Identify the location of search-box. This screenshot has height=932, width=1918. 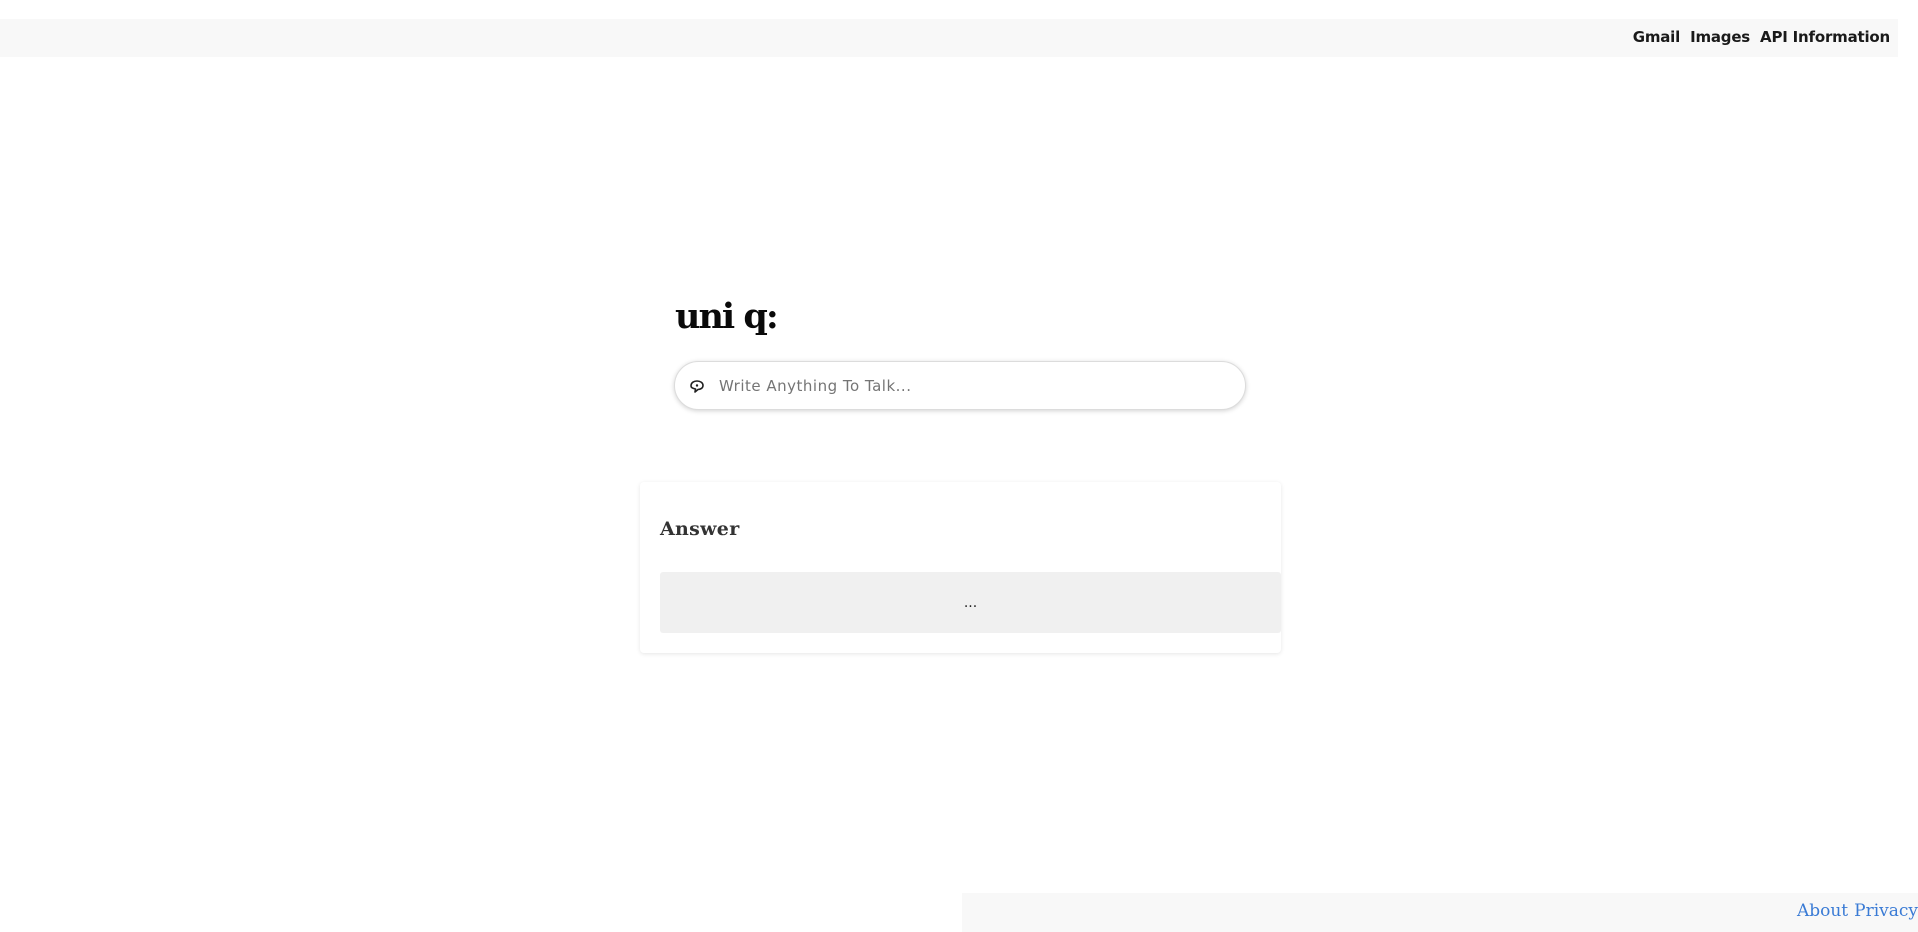
(960, 385).